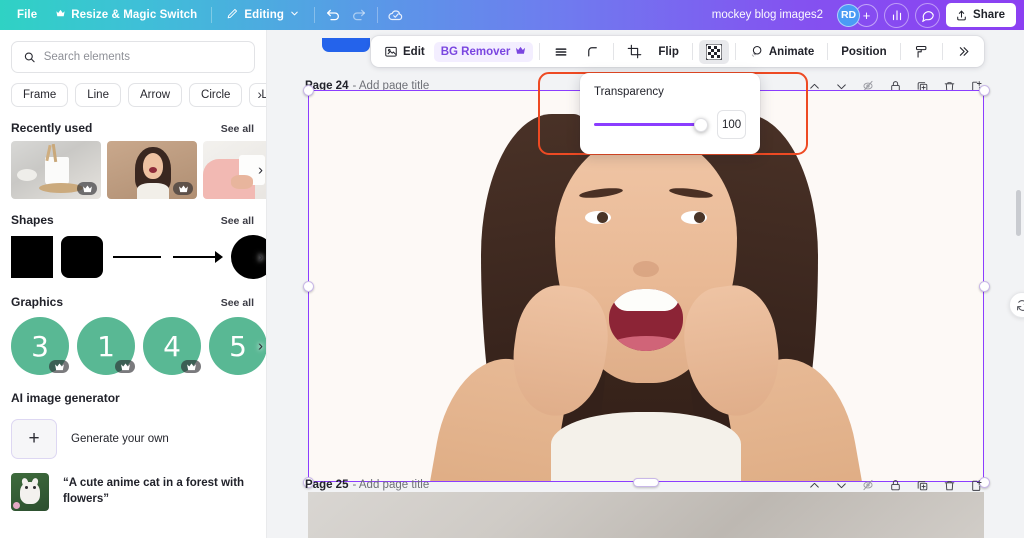  I want to click on toolbar-divider, so click(212, 15).